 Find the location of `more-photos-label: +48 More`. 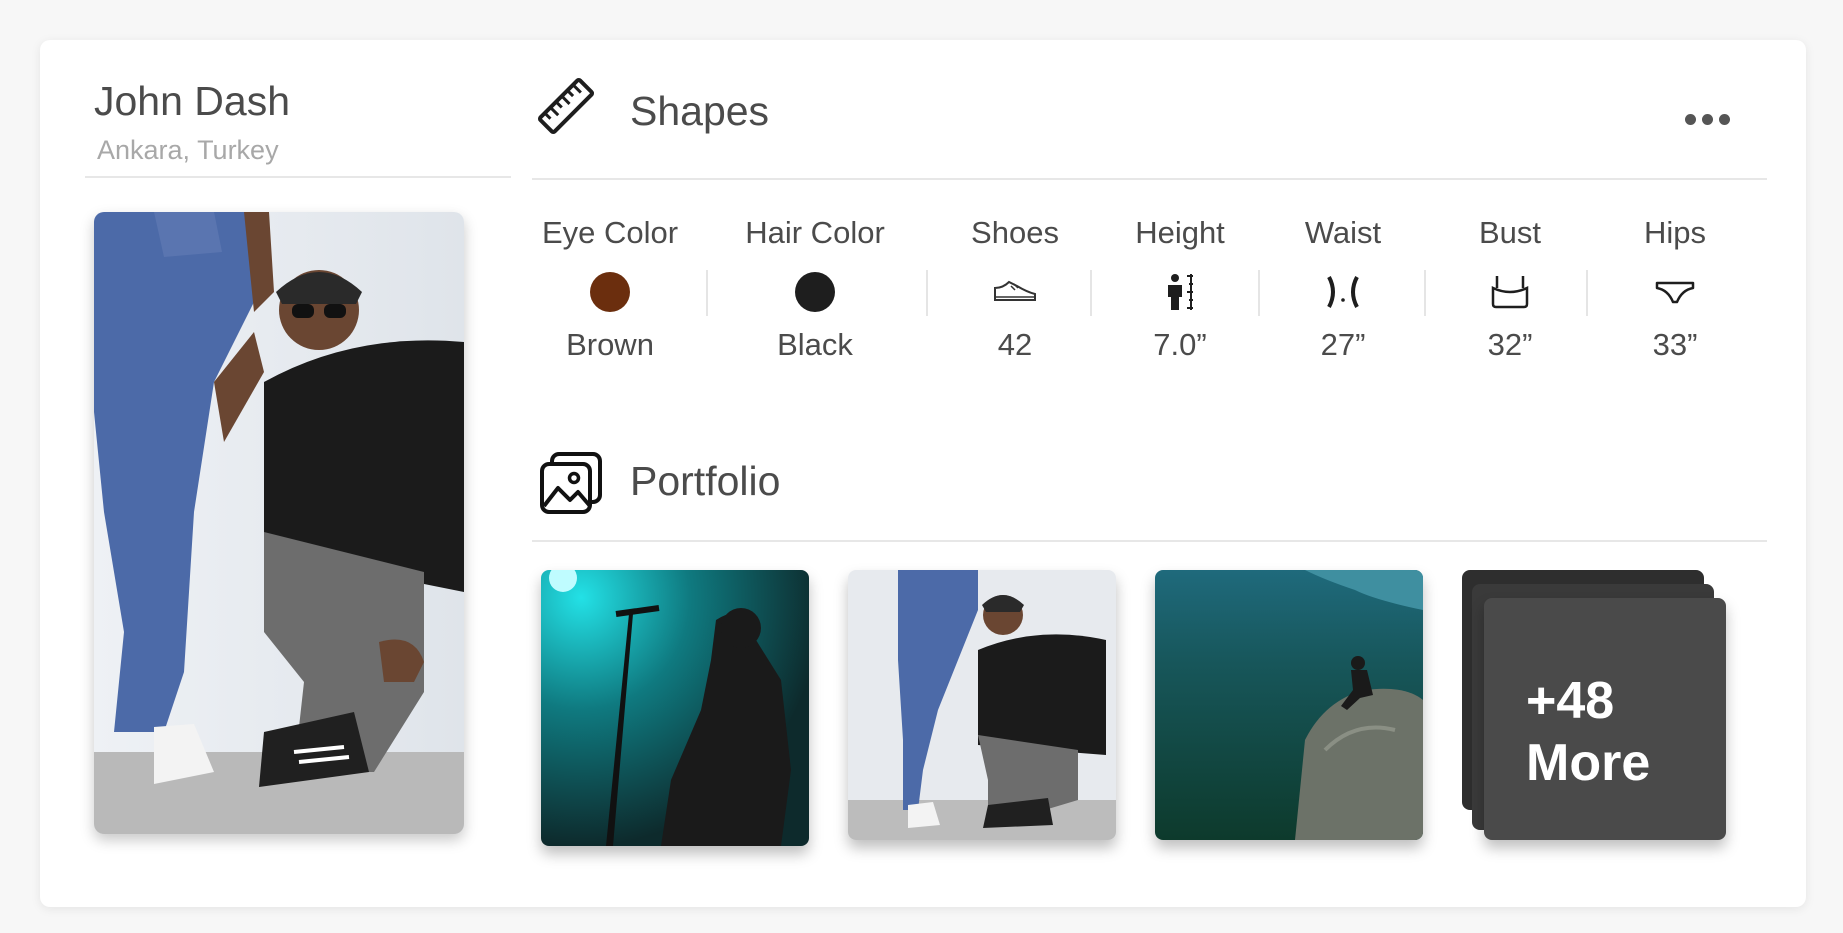

more-photos-label: +48 More is located at coordinates (1616, 732).